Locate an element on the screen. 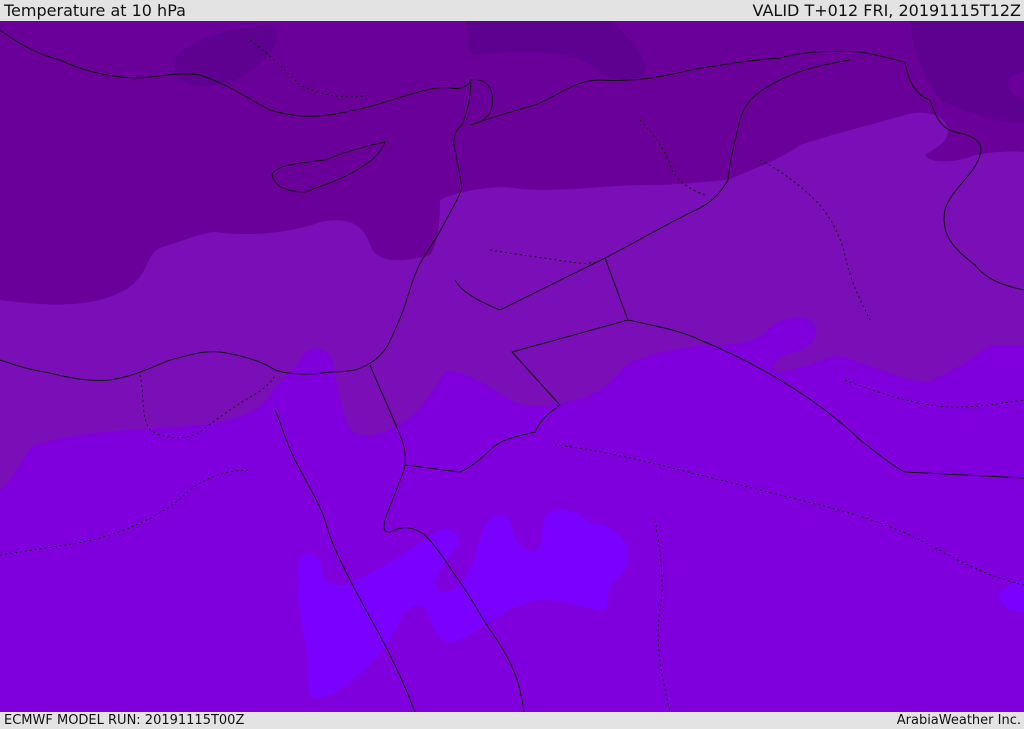 The height and width of the screenshot is (729, 1024). credit-label: ArabiaWeather Inc. is located at coordinates (958, 720).